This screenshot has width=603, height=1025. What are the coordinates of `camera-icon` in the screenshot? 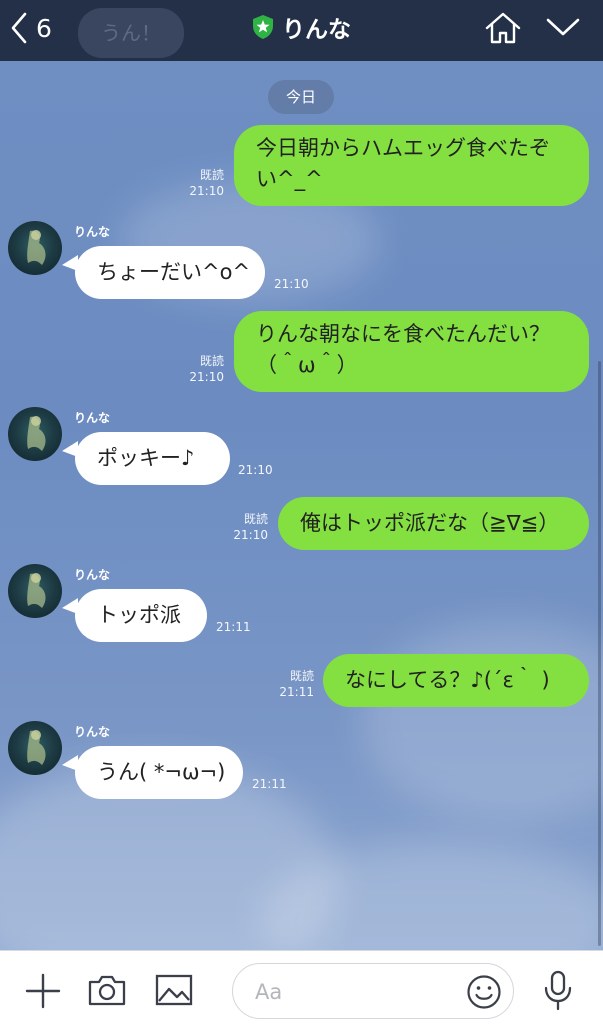 It's located at (107, 990).